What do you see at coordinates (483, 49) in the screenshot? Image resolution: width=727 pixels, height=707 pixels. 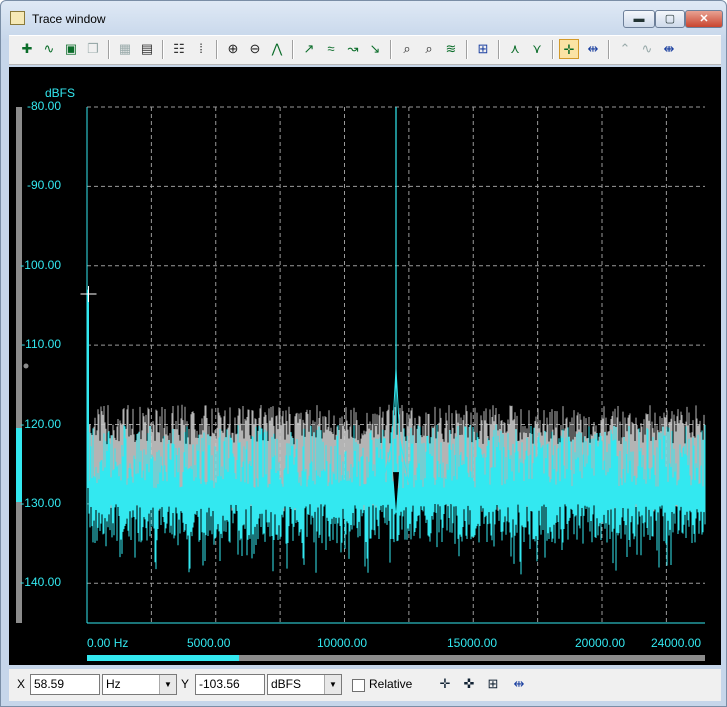 I see `fit-icon: ⊞` at bounding box center [483, 49].